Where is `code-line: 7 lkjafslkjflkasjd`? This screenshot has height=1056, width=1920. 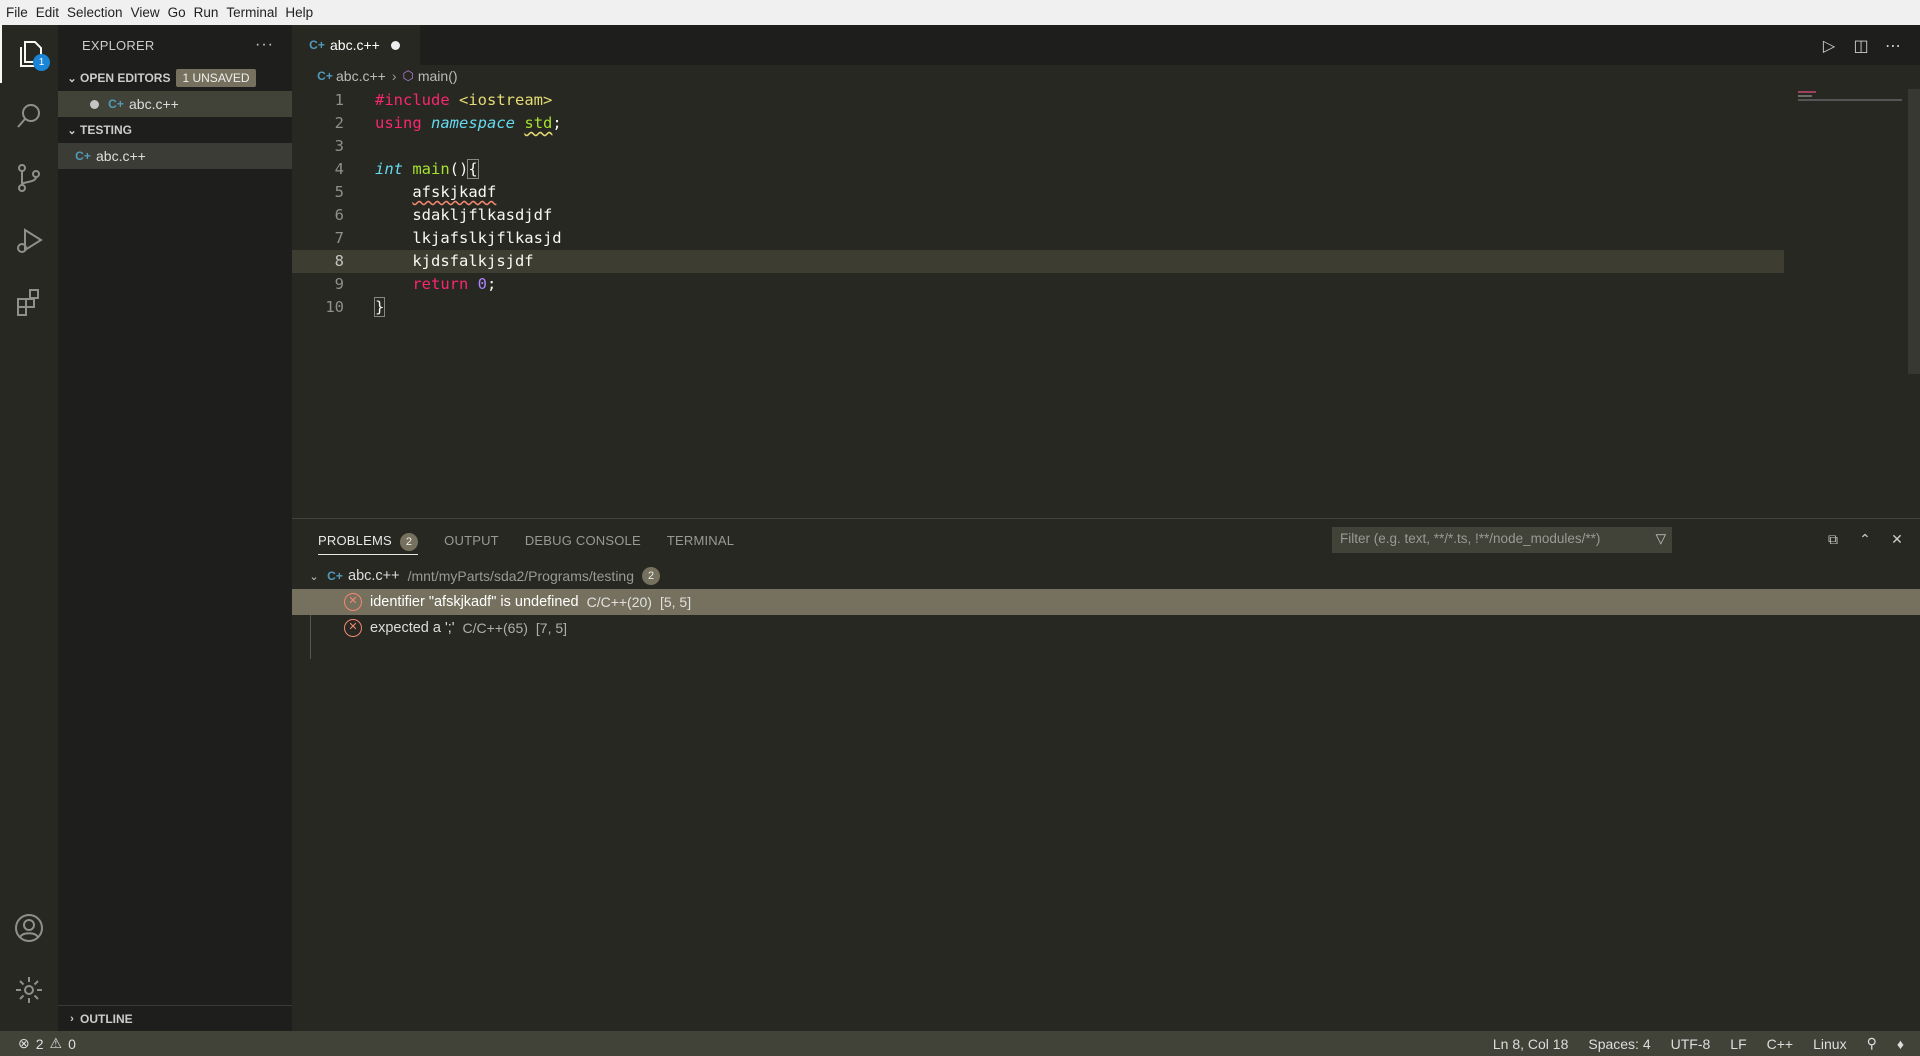
code-line: 7 lkjafslkjflkasjd is located at coordinates (1038, 238).